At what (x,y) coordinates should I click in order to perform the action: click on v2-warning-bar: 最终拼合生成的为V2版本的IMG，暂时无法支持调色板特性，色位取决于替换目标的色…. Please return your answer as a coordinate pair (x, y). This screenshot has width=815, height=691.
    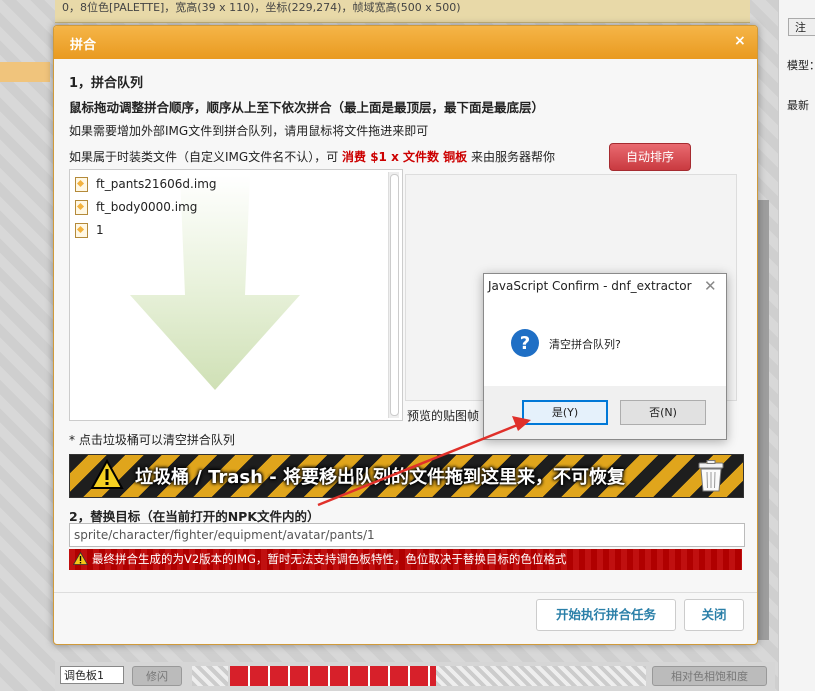
    Looking at the image, I should click on (405, 559).